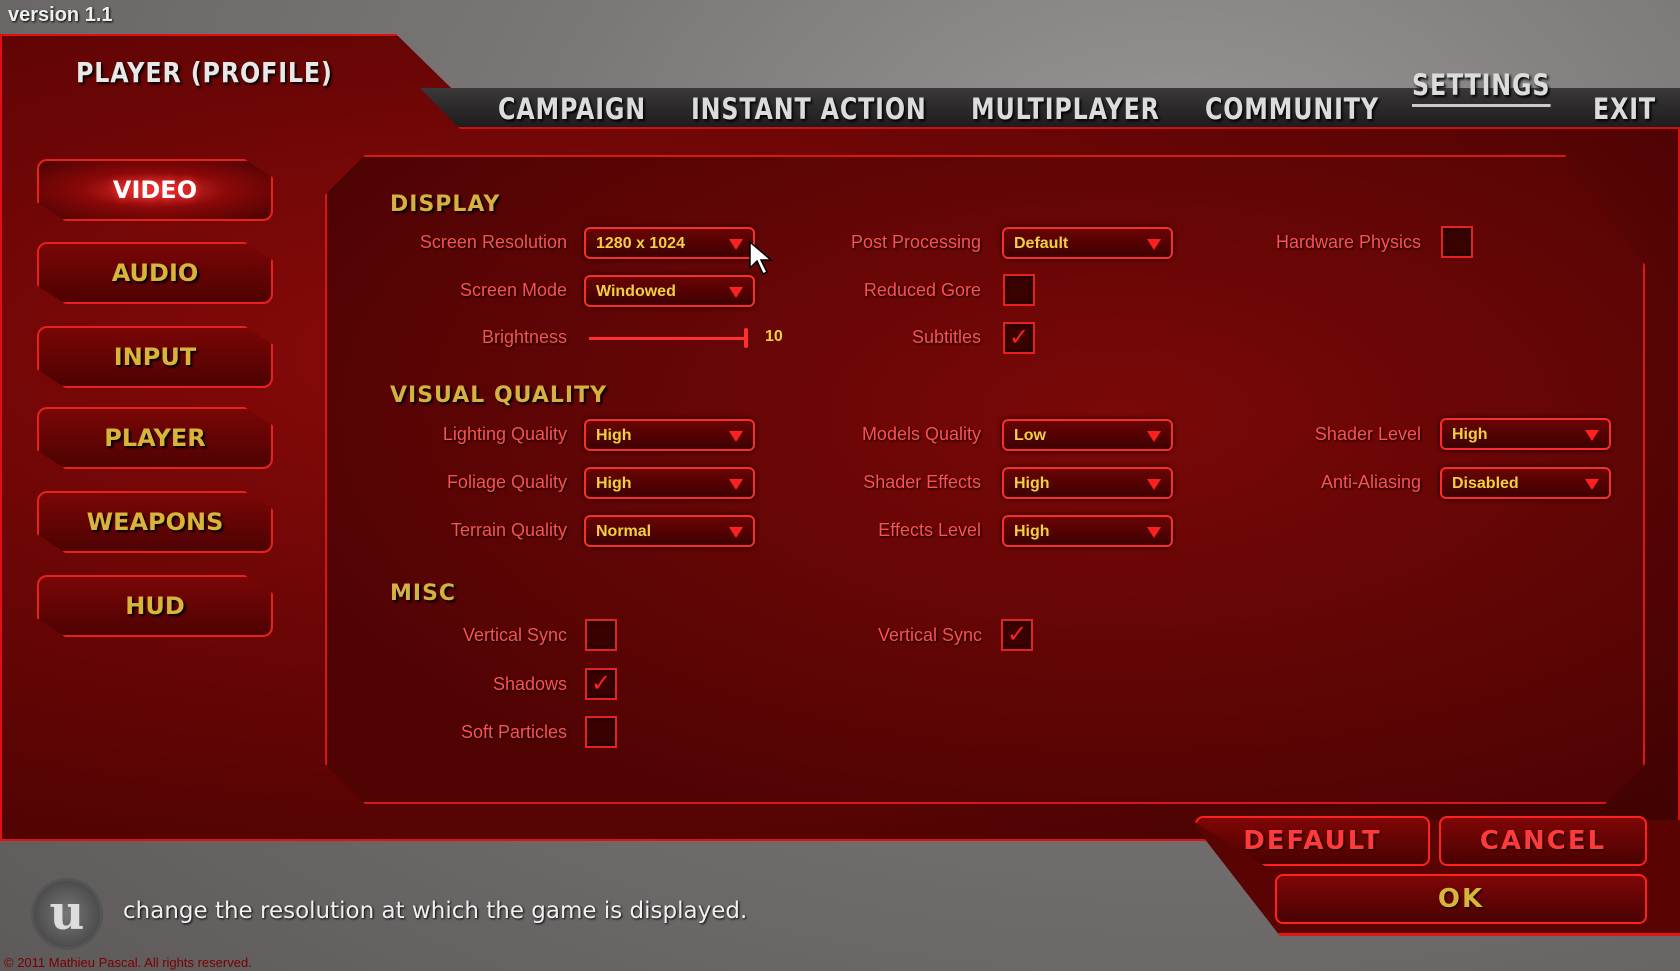 This screenshot has width=1680, height=971. What do you see at coordinates (493, 242) in the screenshot?
I see `screen-resolution-label: Screen Resolution` at bounding box center [493, 242].